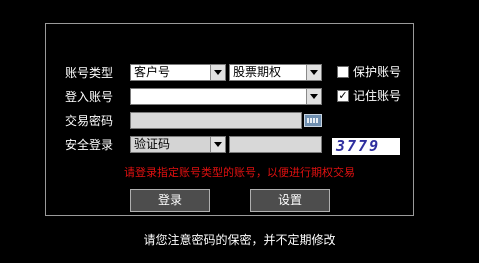  What do you see at coordinates (239, 240) in the screenshot?
I see `footer-note: 请您注意密码的保密，并不定期修改` at bounding box center [239, 240].